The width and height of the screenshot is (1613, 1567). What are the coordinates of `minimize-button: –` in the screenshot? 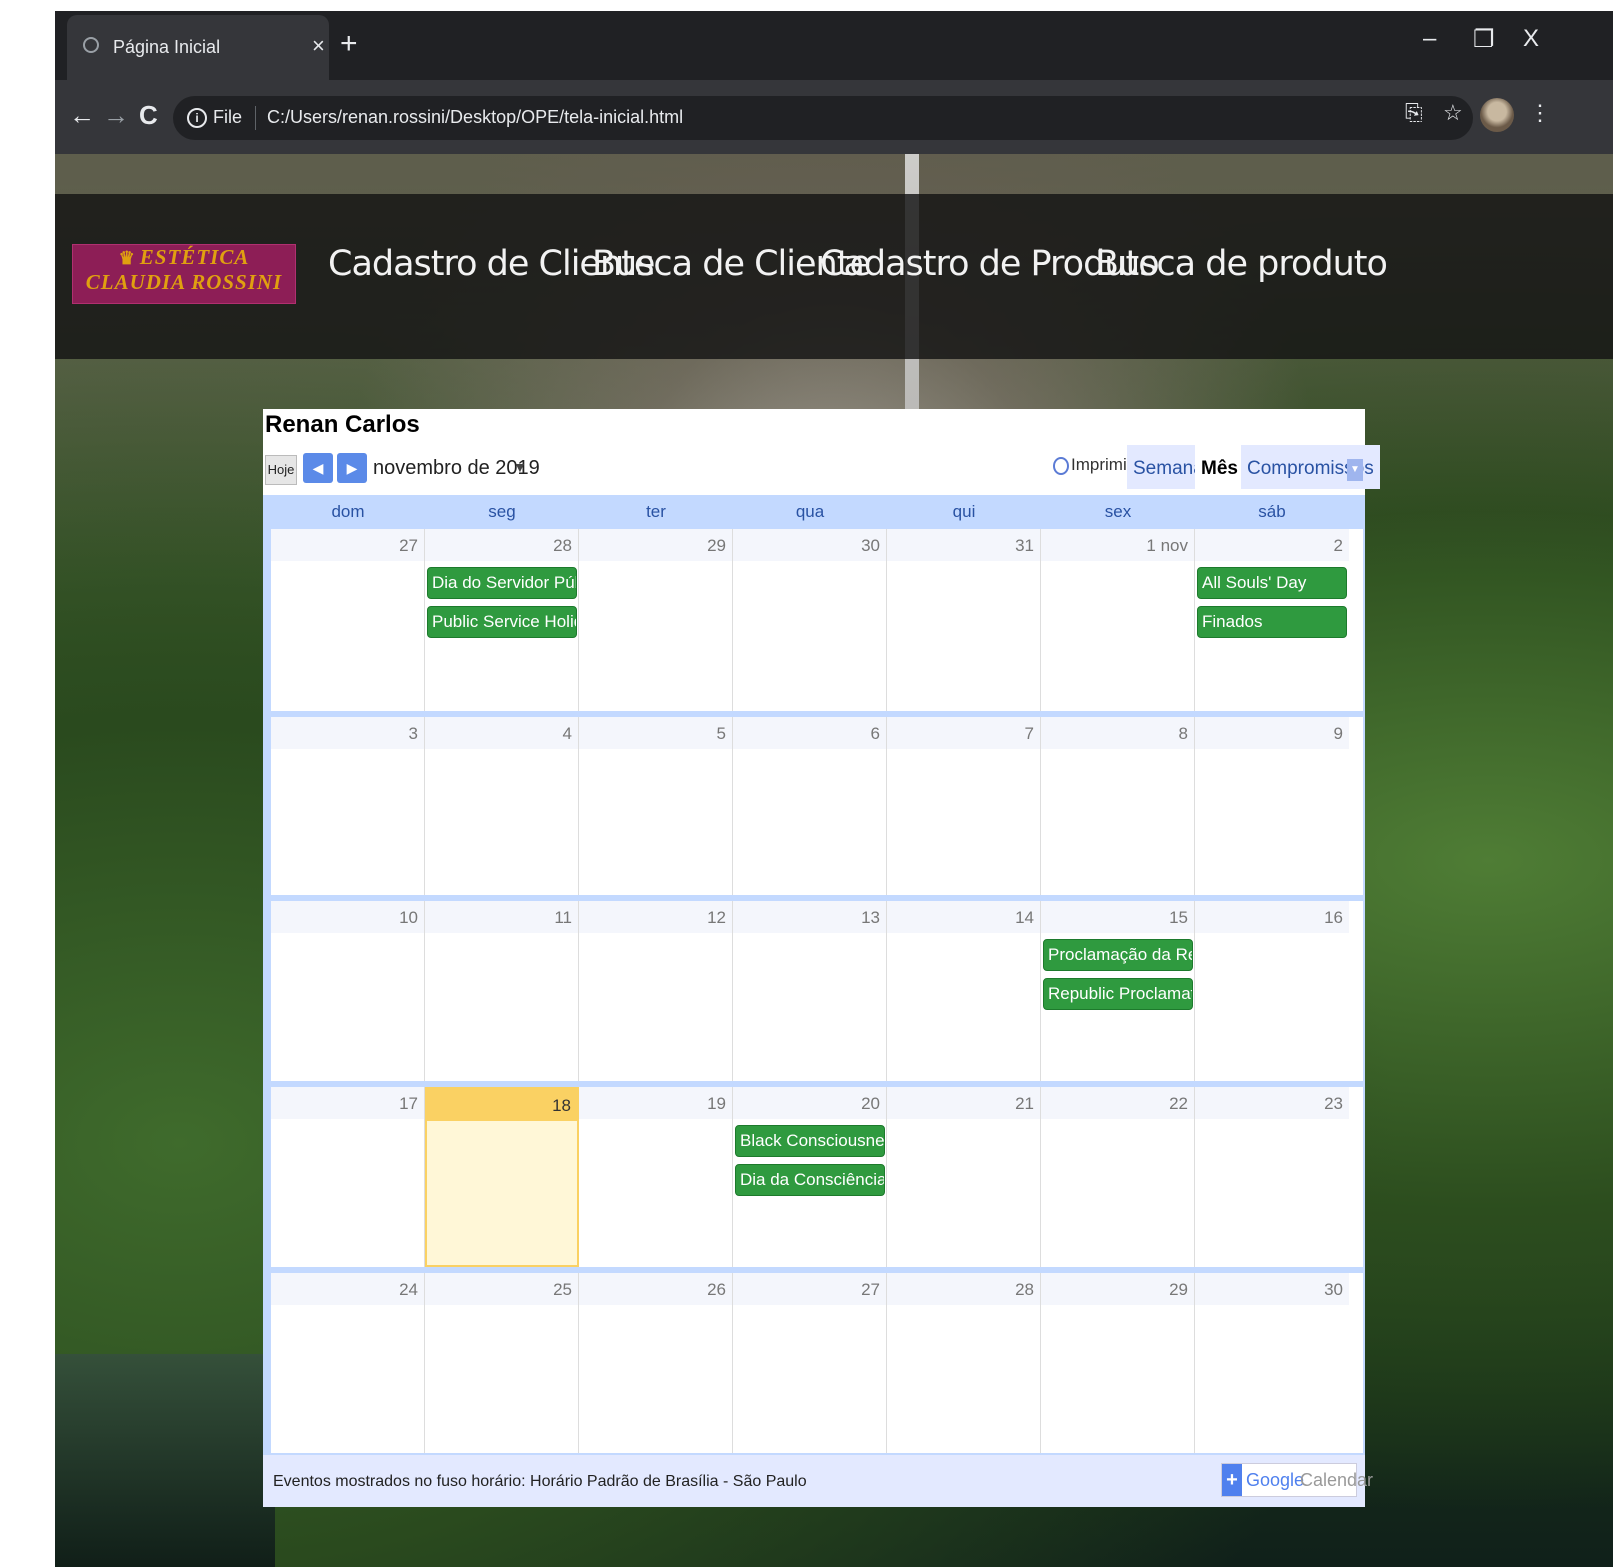 It's located at (1429, 39).